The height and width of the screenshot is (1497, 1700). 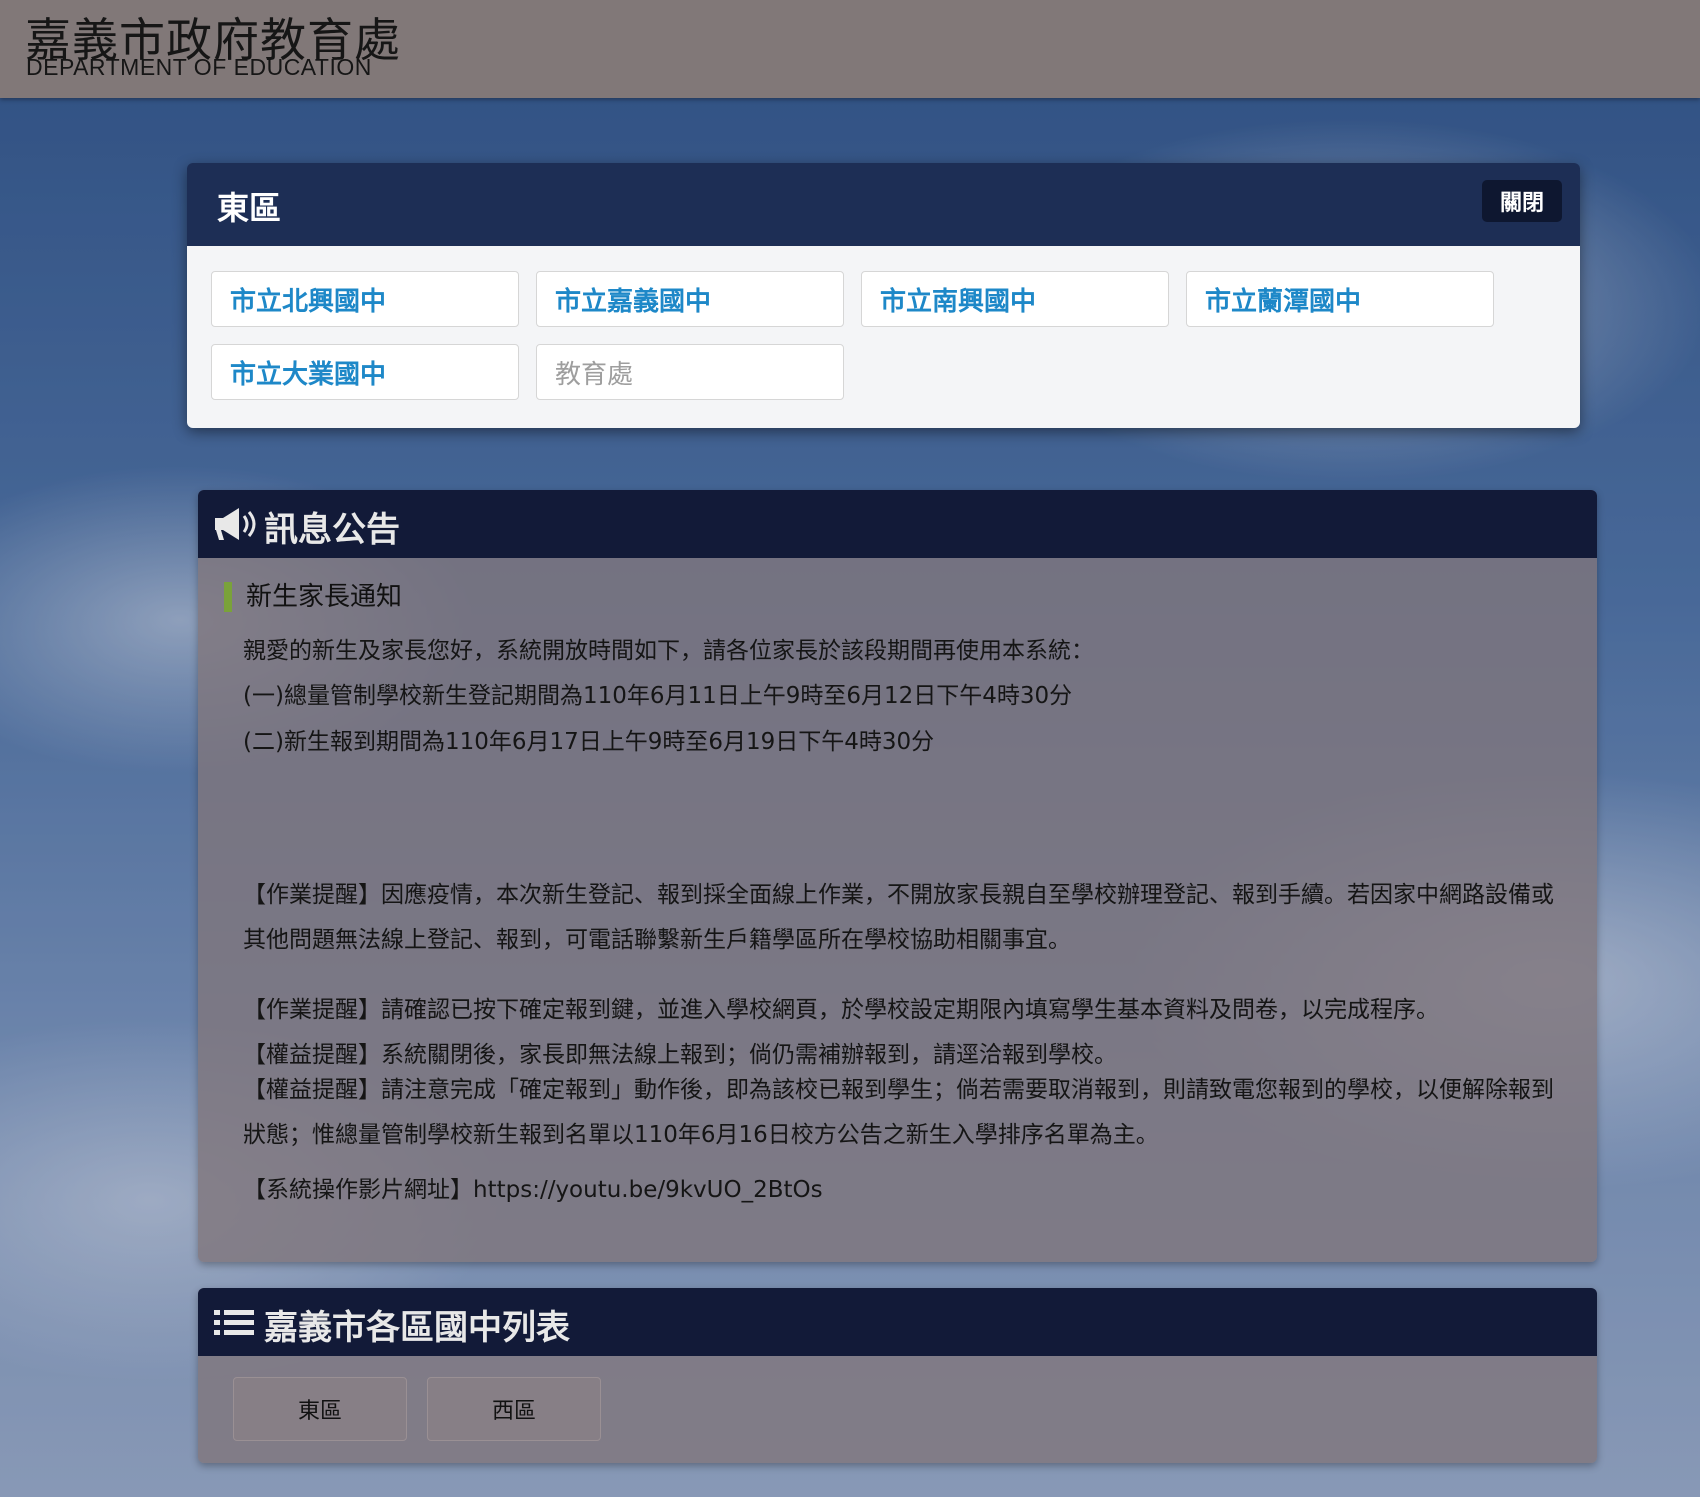 I want to click on school-list-header: 嘉義市各區國中列表, so click(x=897, y=1322).